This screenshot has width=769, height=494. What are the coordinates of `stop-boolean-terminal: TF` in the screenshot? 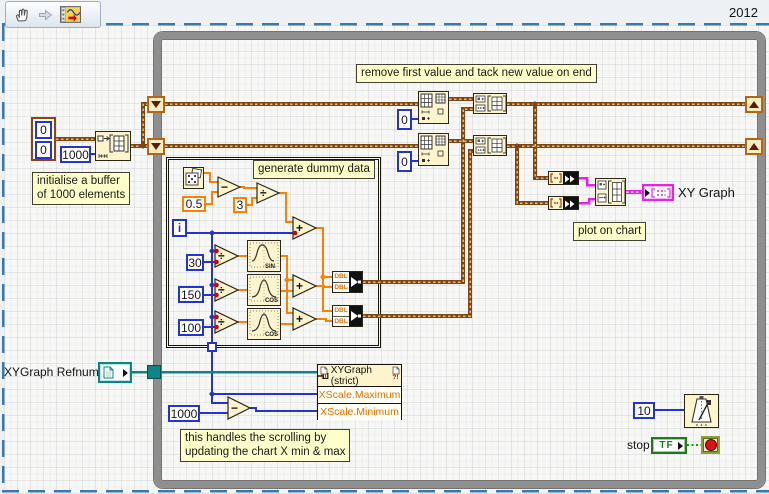 It's located at (669, 445).